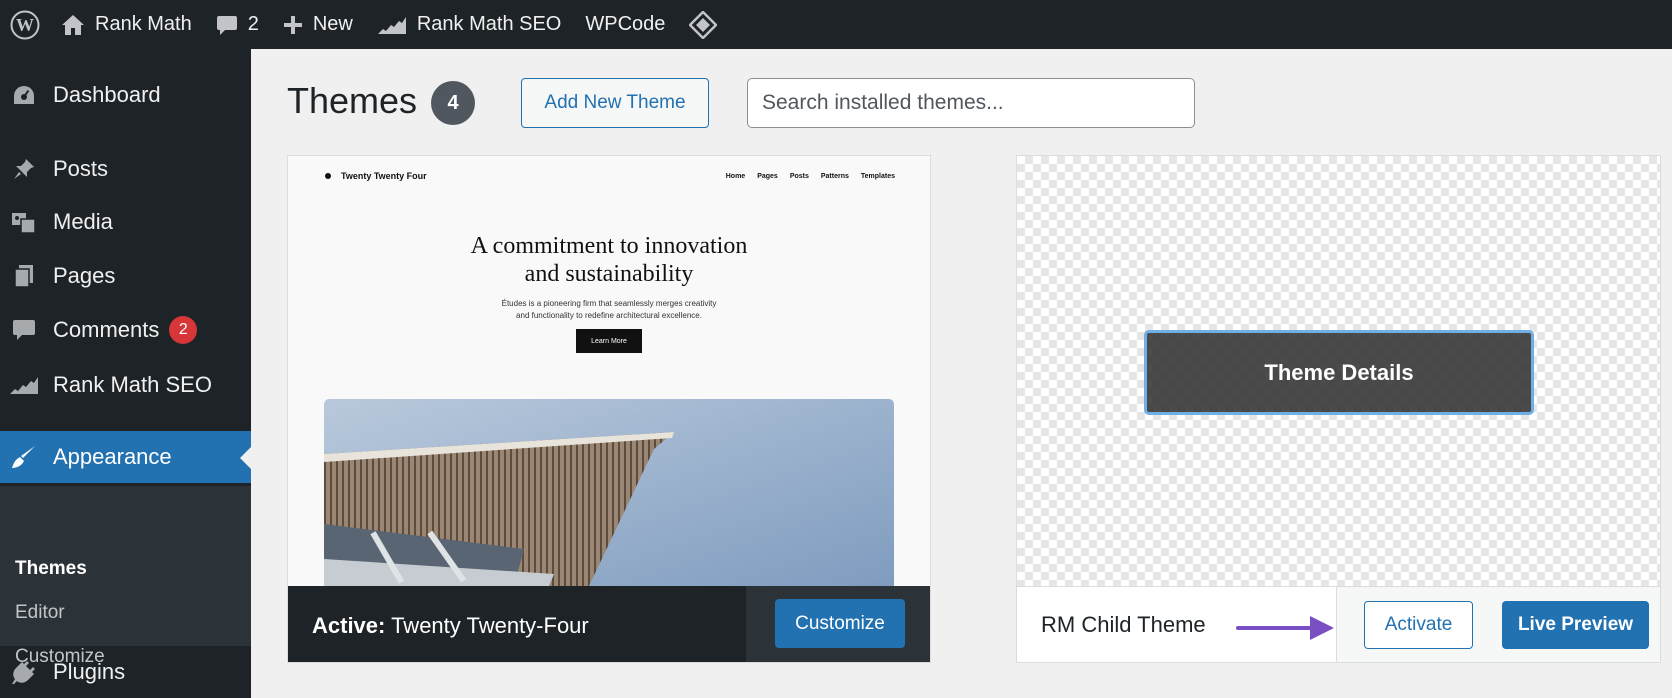  What do you see at coordinates (81, 168) in the screenshot?
I see `sidebar-label-posts: Posts` at bounding box center [81, 168].